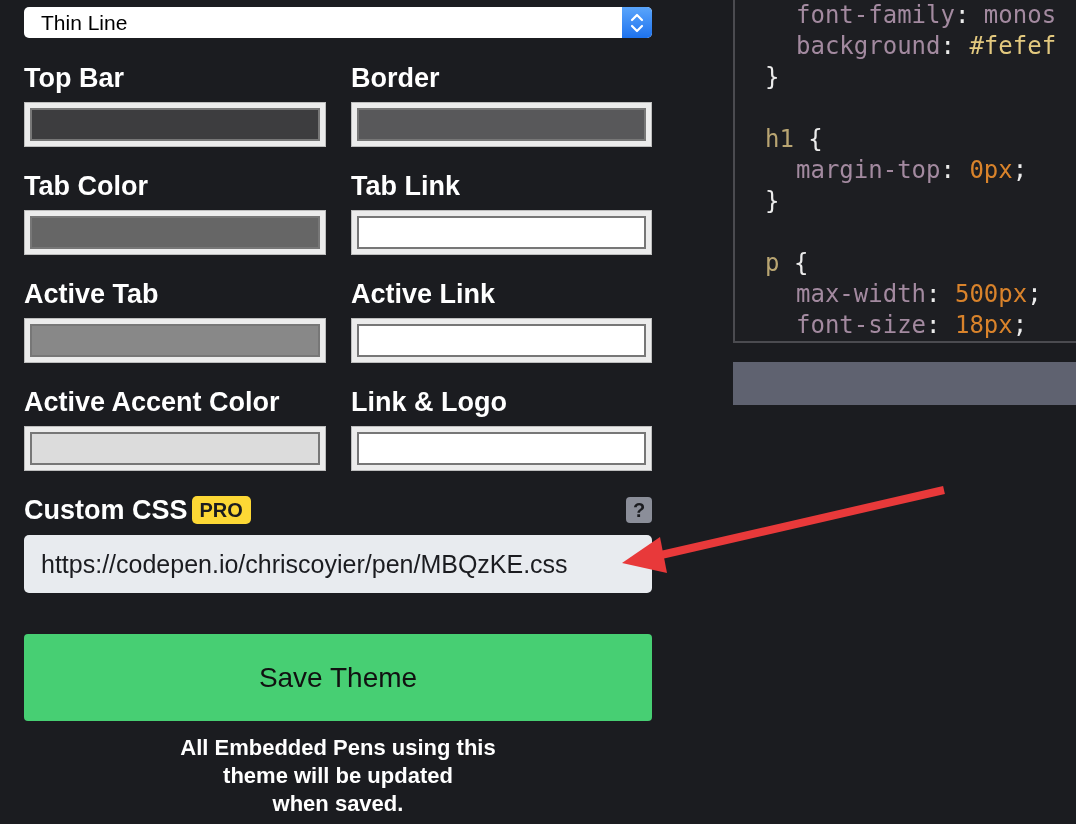 The width and height of the screenshot is (1076, 824). I want to click on help-button: ?, so click(639, 510).